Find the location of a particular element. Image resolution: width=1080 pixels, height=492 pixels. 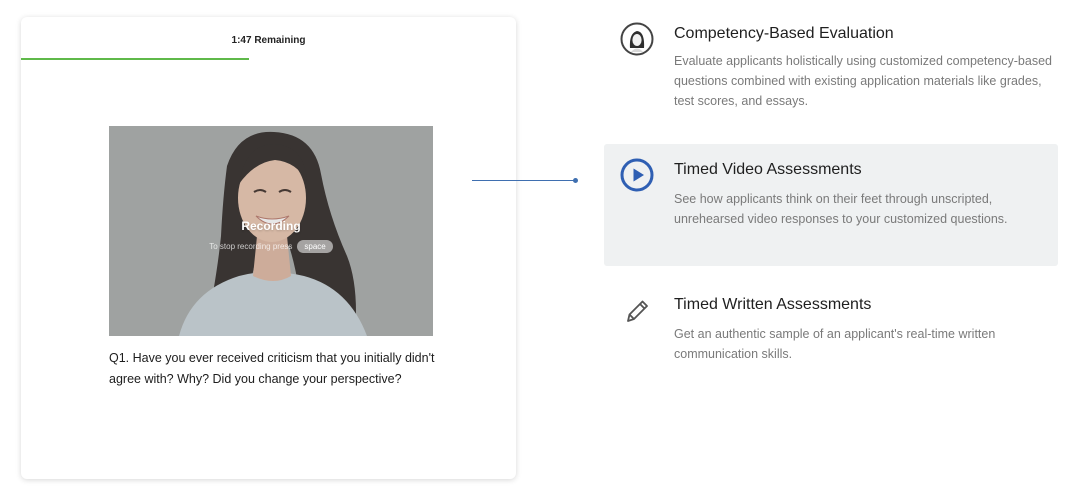

recording-label: Recording is located at coordinates (271, 226).